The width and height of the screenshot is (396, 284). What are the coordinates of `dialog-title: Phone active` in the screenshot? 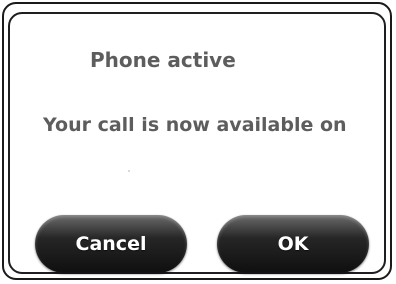 It's located at (163, 60).